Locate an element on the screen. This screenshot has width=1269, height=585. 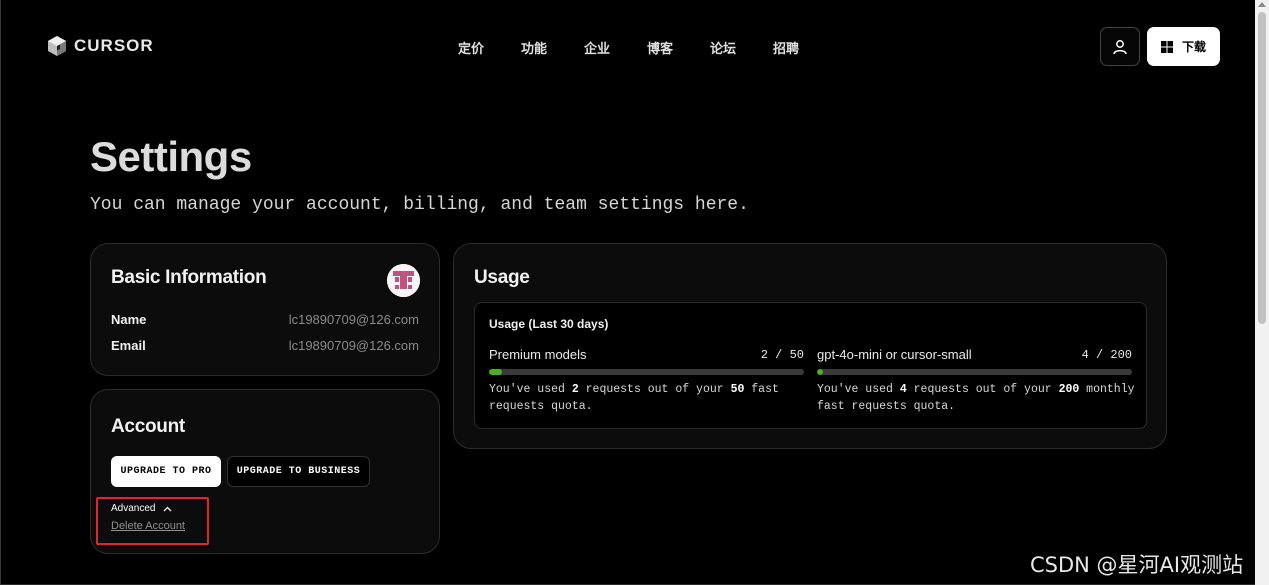
upgrade-to-pro-button: UPGRADE TO PRO is located at coordinates (166, 471).